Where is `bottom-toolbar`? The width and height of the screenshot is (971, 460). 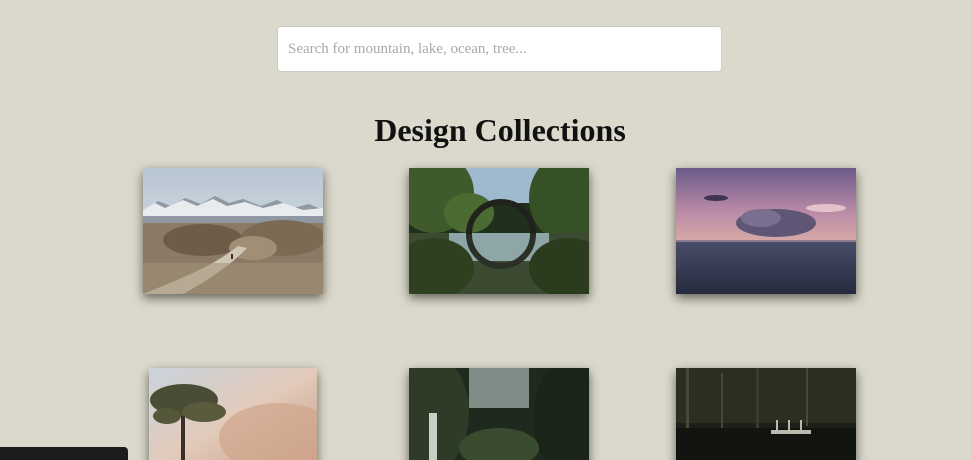 bottom-toolbar is located at coordinates (64, 453).